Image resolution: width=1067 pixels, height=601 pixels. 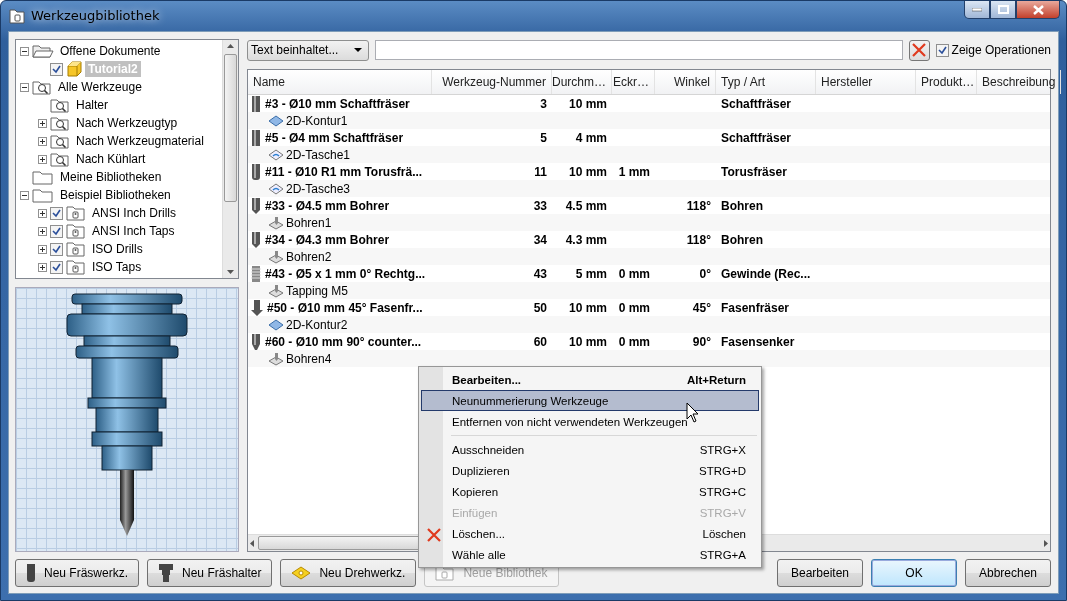 What do you see at coordinates (317, 120) in the screenshot?
I see `operation-name: 2D-Kontur1` at bounding box center [317, 120].